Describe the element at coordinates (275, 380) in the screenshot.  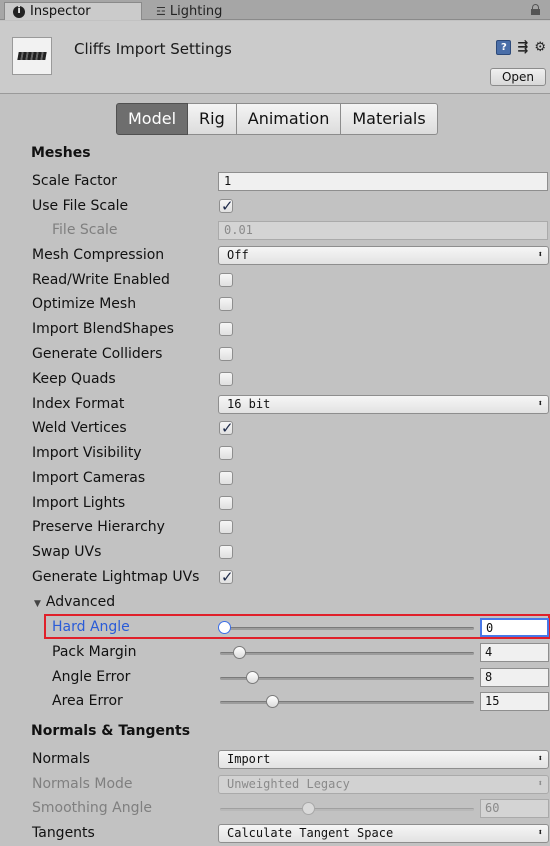
I see `keep-quads-row: Keep Quads` at that location.